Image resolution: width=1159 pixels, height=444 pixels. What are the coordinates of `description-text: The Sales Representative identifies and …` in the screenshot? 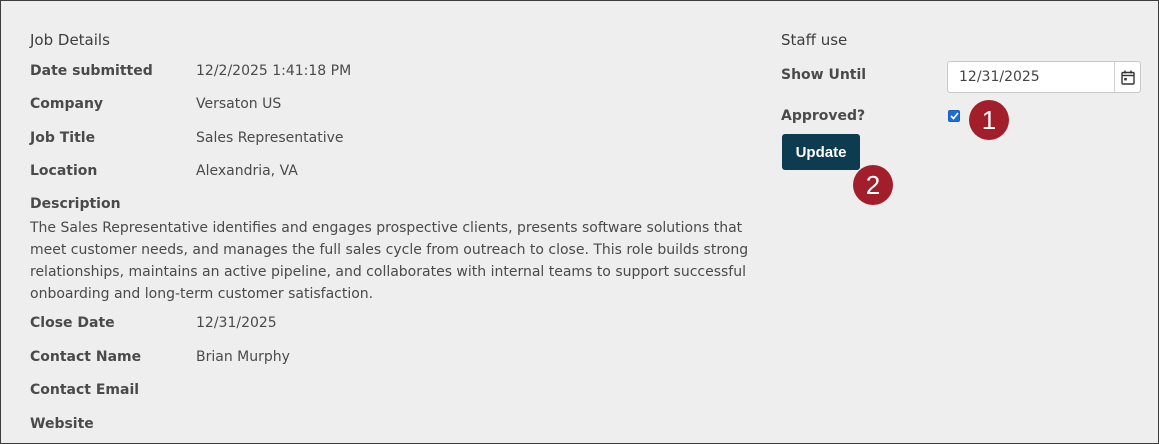 It's located at (389, 261).